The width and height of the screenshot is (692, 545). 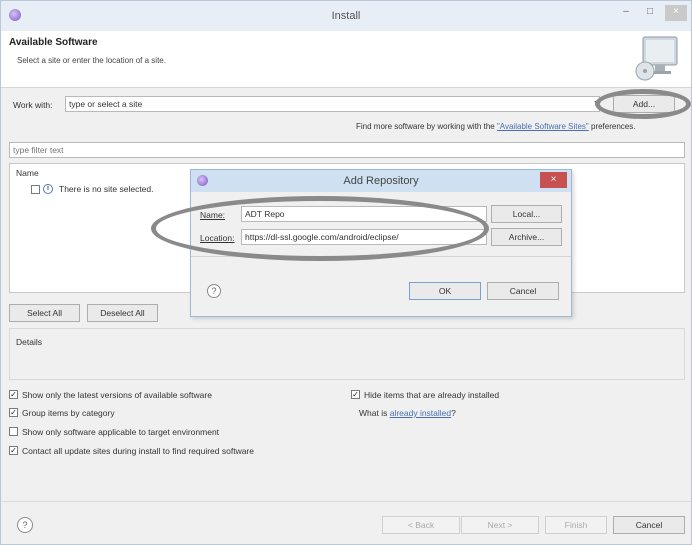 What do you see at coordinates (612, 126) in the screenshot?
I see `hint-suffix: preferences.` at bounding box center [612, 126].